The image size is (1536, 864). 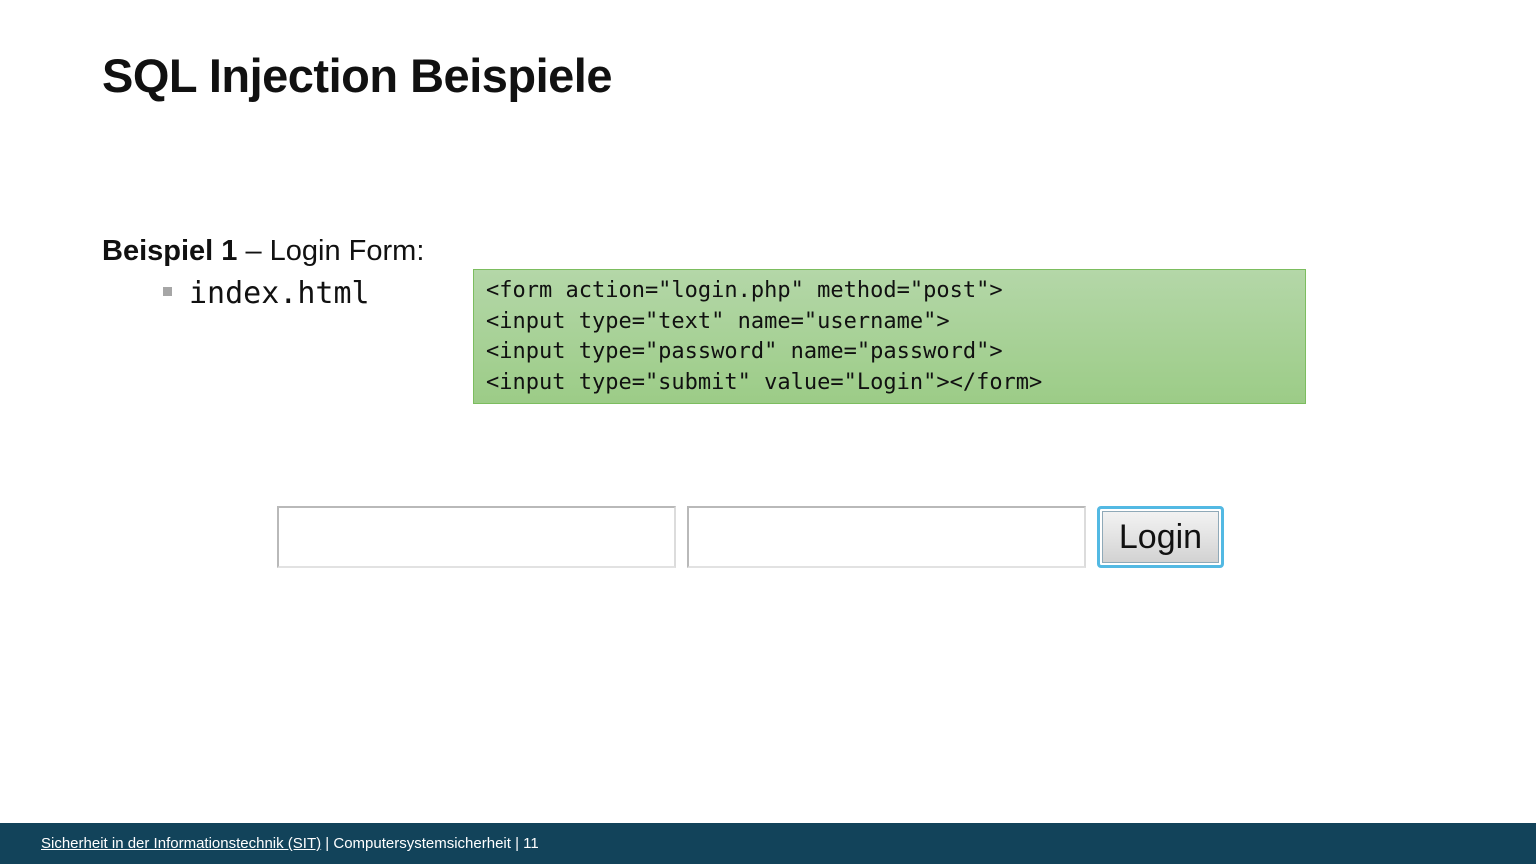 What do you see at coordinates (167, 291) in the screenshot?
I see `square-bullet-icon` at bounding box center [167, 291].